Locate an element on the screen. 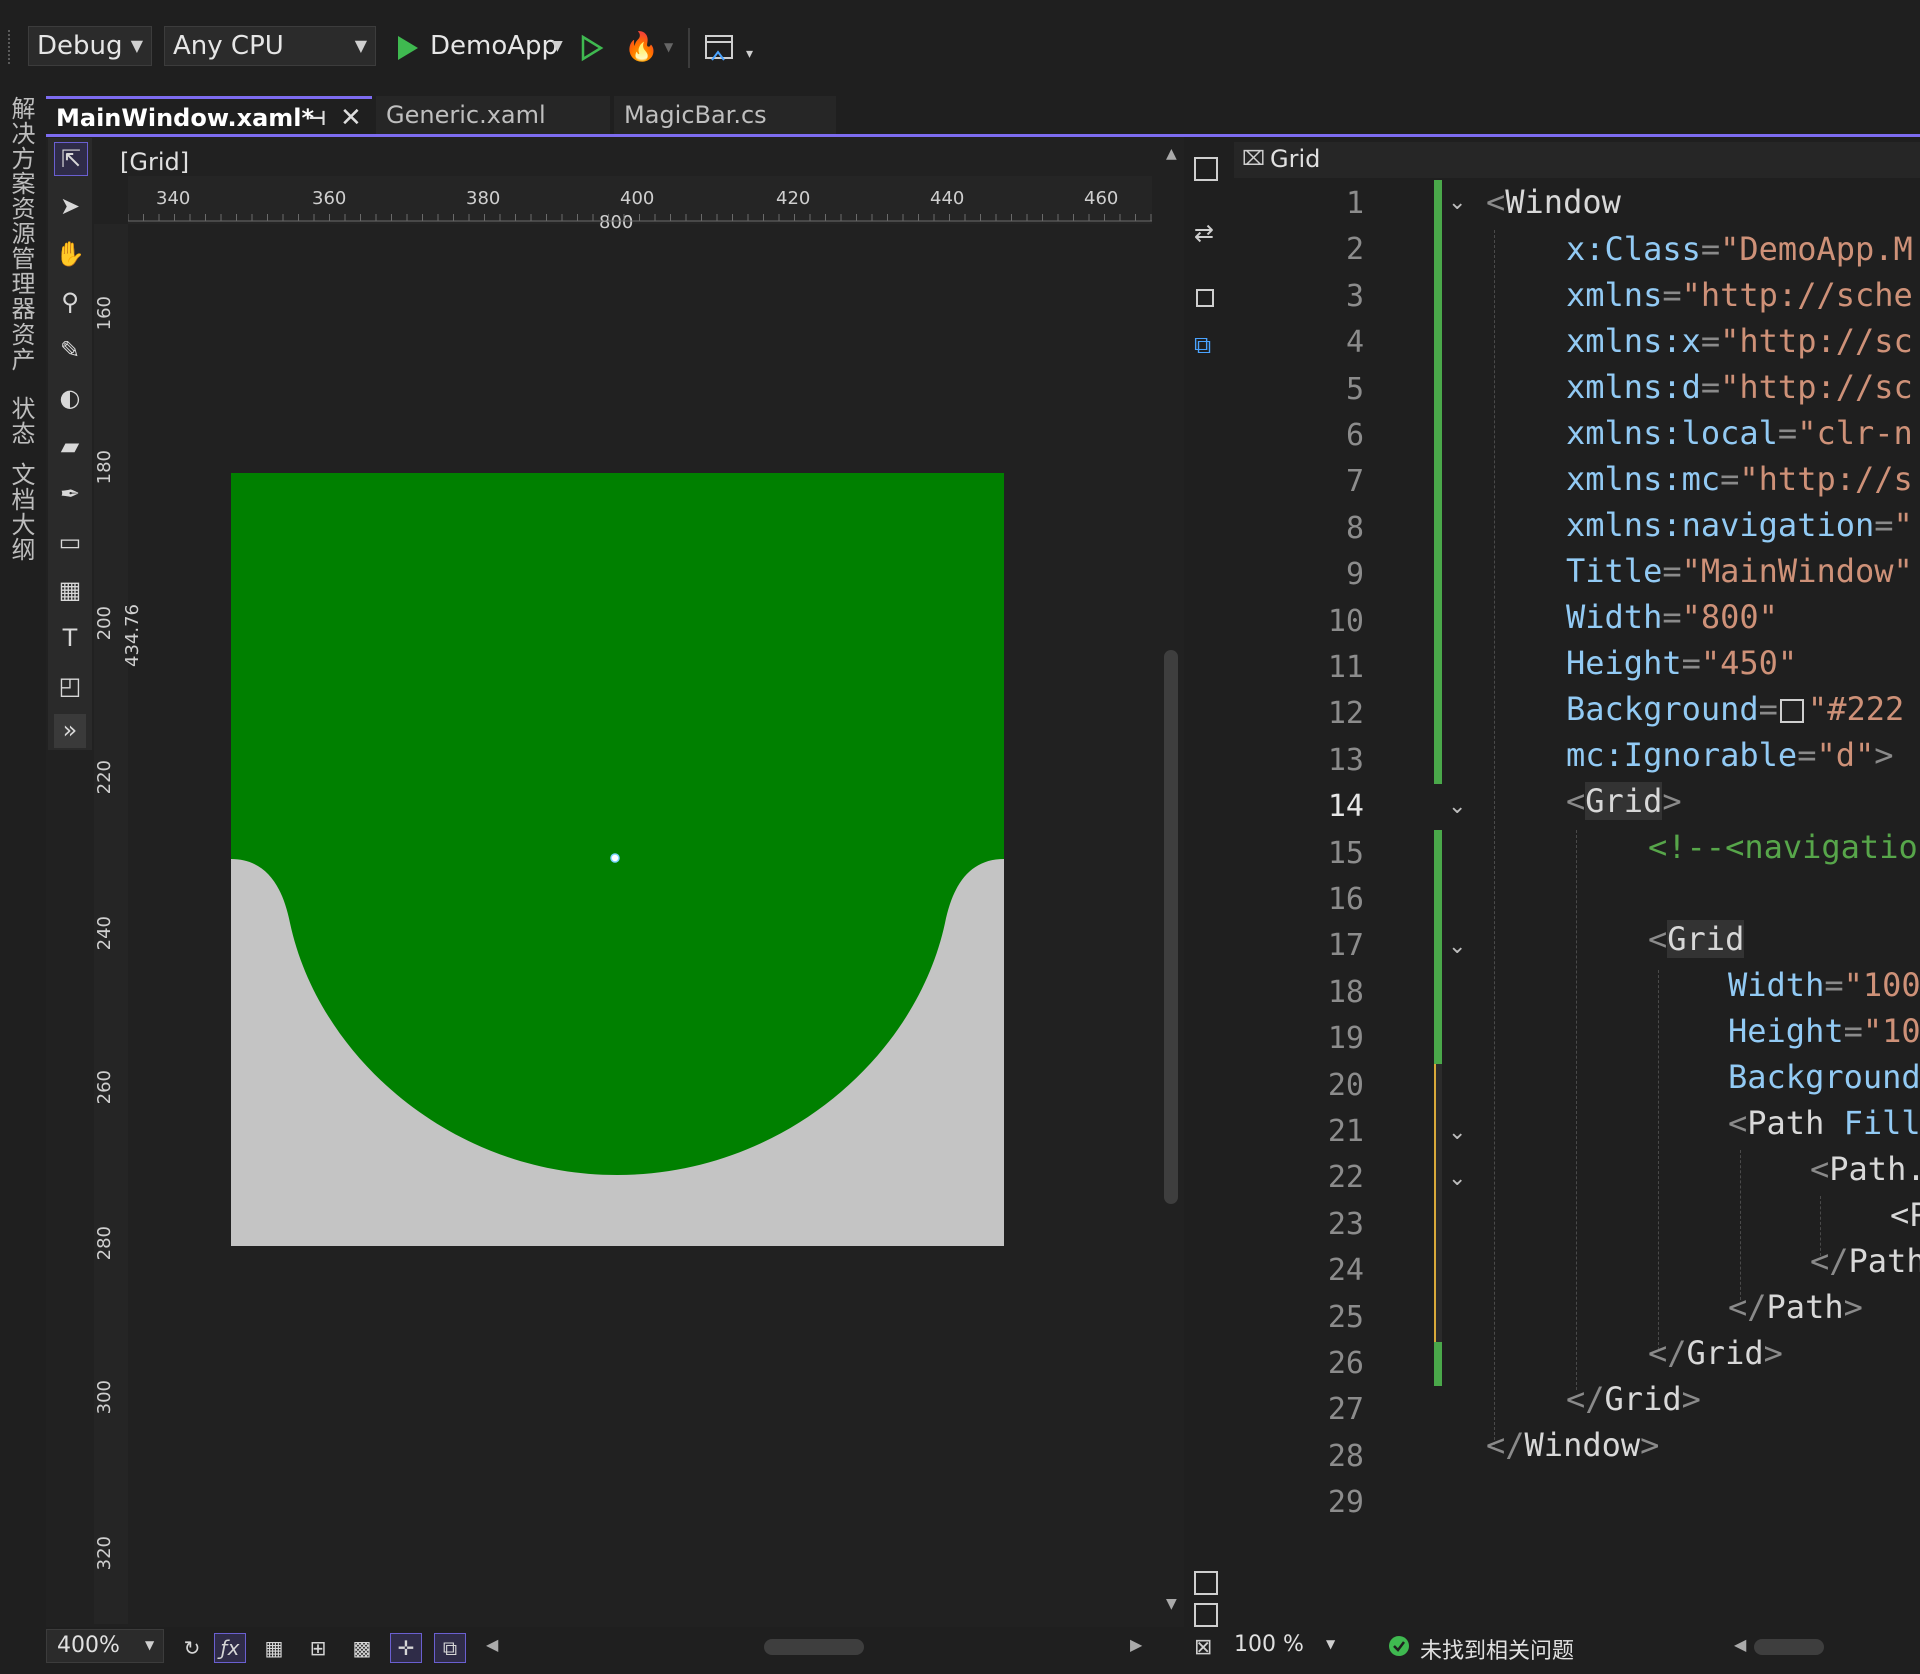  designer-breadcrumb: [Grid] is located at coordinates (154, 162).